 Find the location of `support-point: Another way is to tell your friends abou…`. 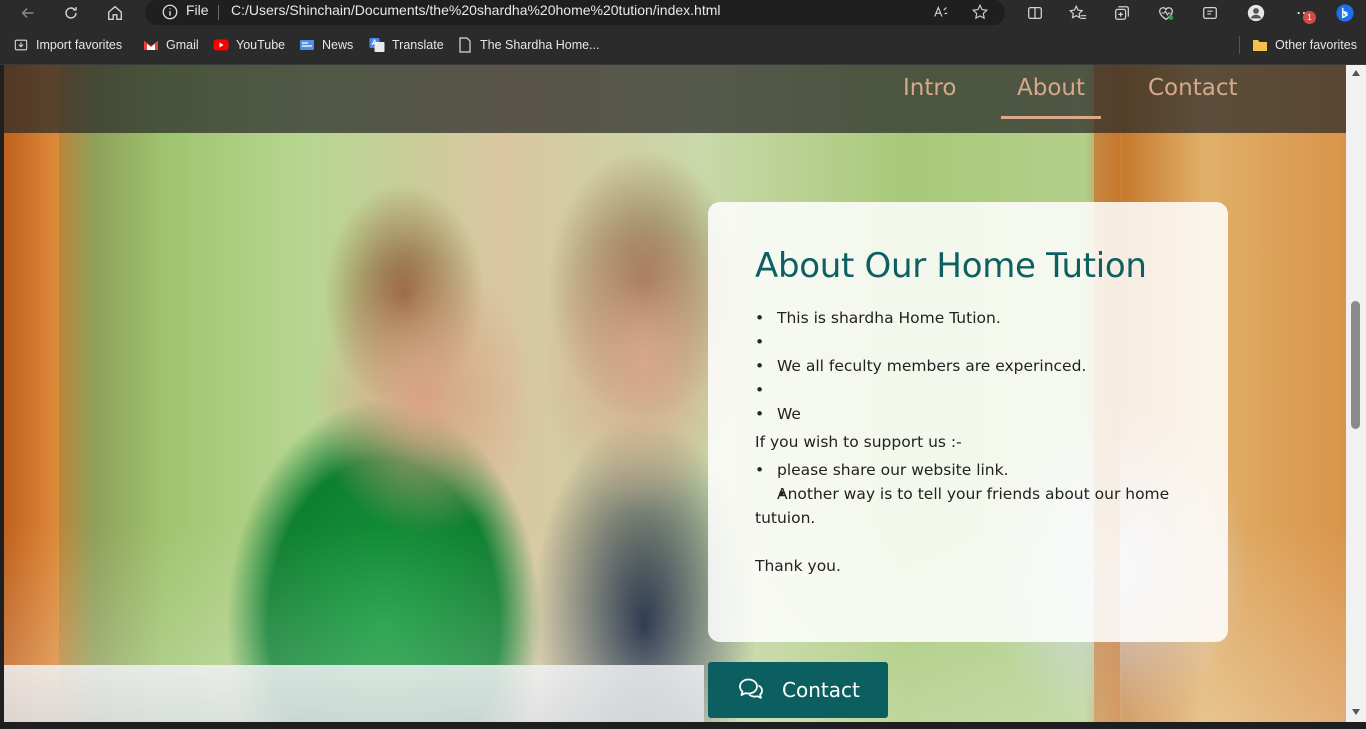

support-point: Another way is to tell your friends abou… is located at coordinates (968, 506).